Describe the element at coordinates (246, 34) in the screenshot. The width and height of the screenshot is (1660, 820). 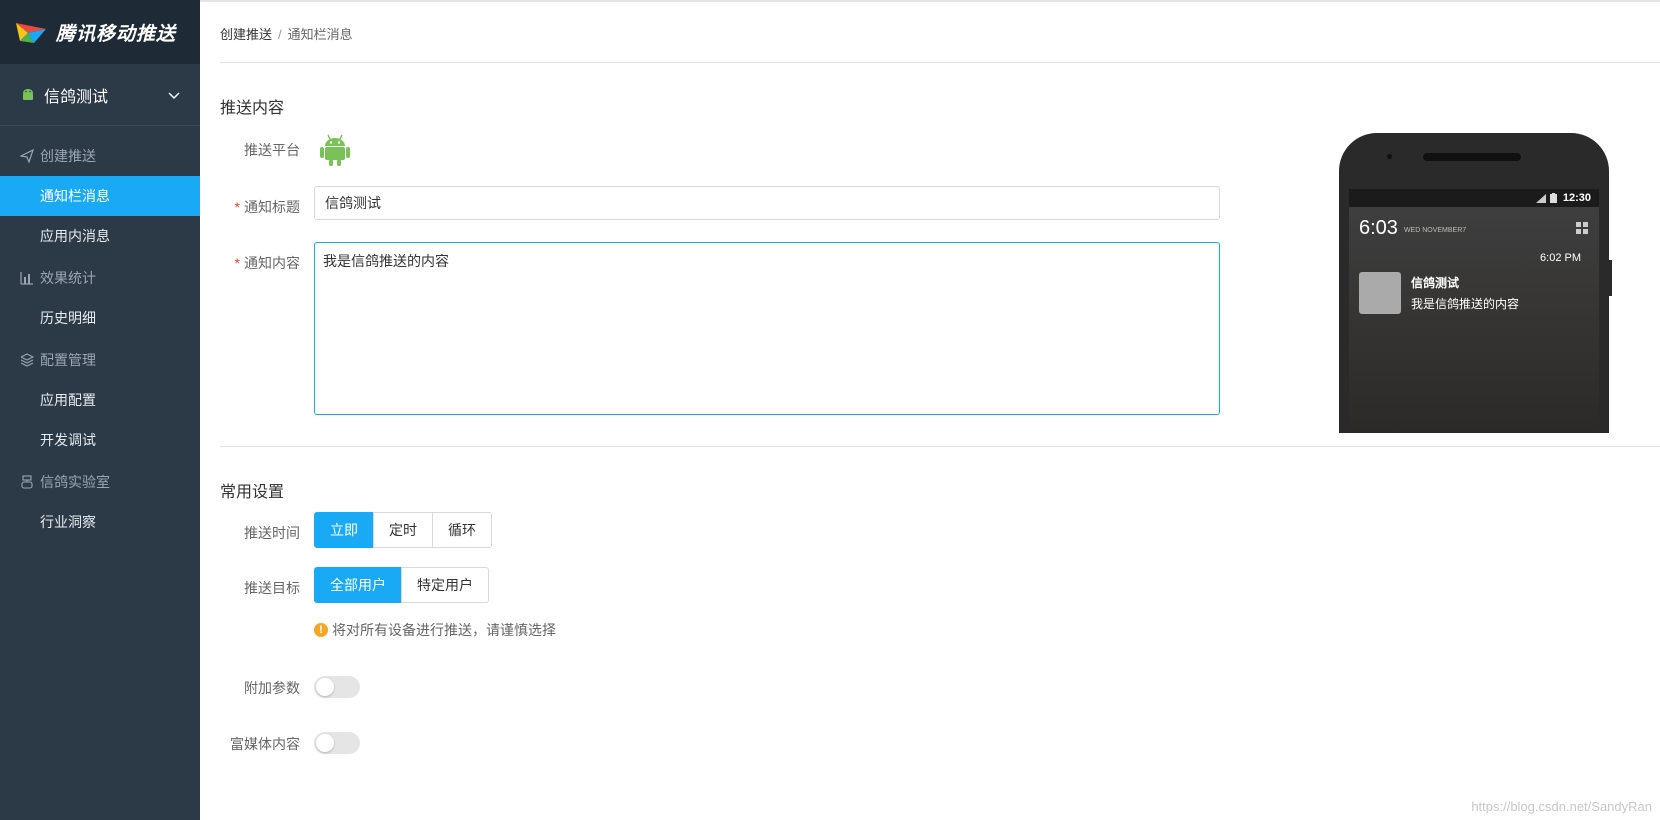
I see `breadcrumb-create-push: 创建推送` at that location.